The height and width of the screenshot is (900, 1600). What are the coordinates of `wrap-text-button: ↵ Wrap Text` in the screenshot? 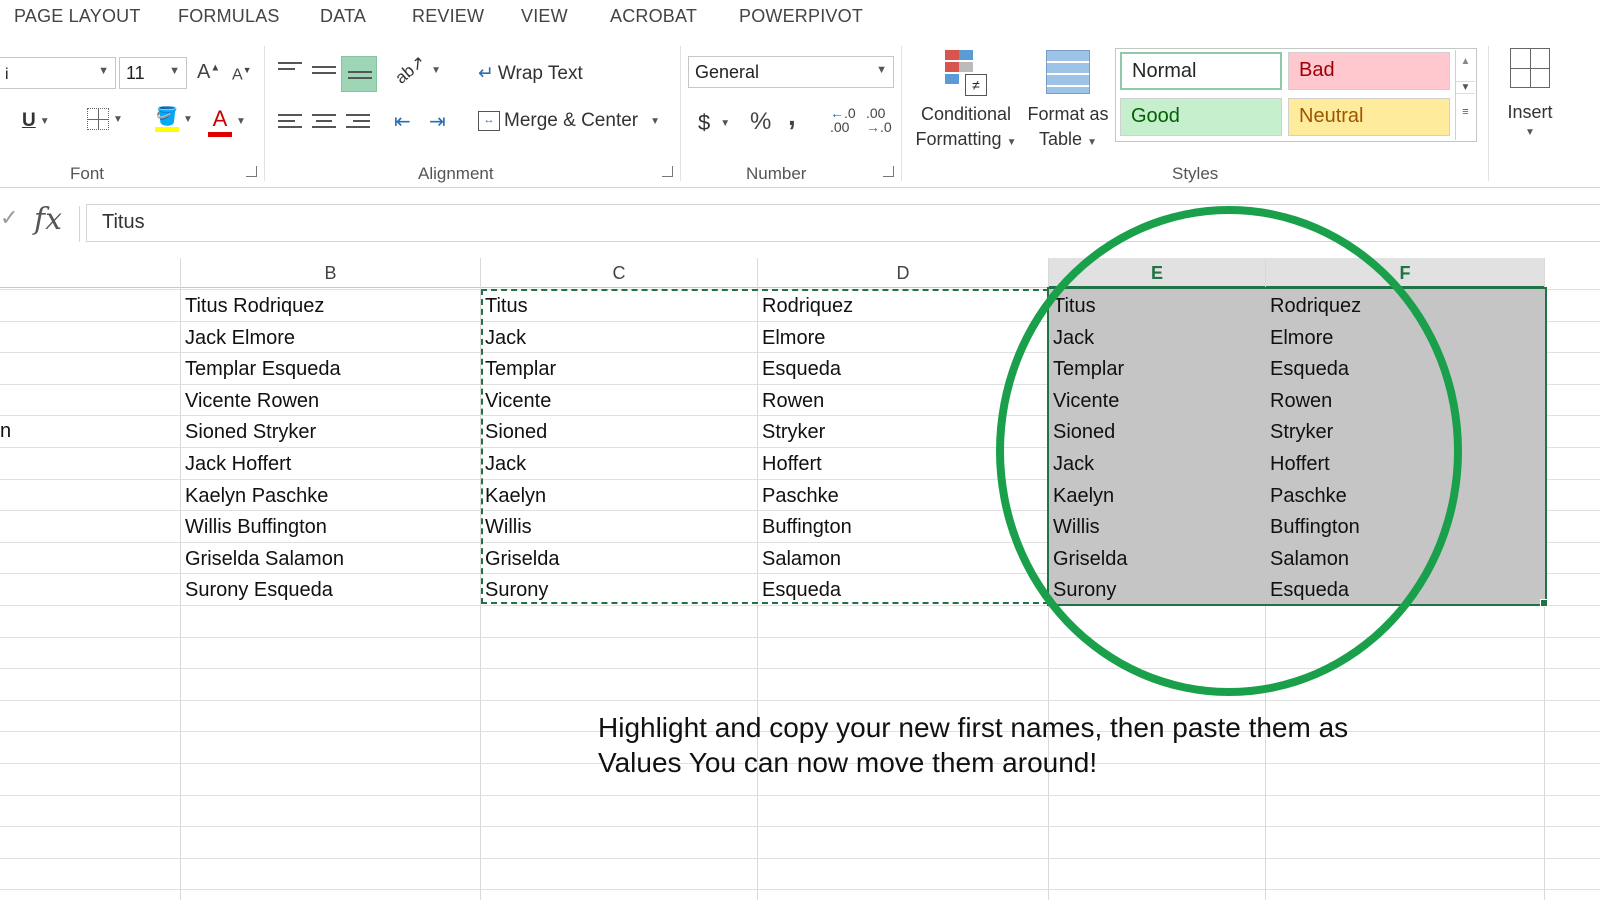 It's located at (530, 73).